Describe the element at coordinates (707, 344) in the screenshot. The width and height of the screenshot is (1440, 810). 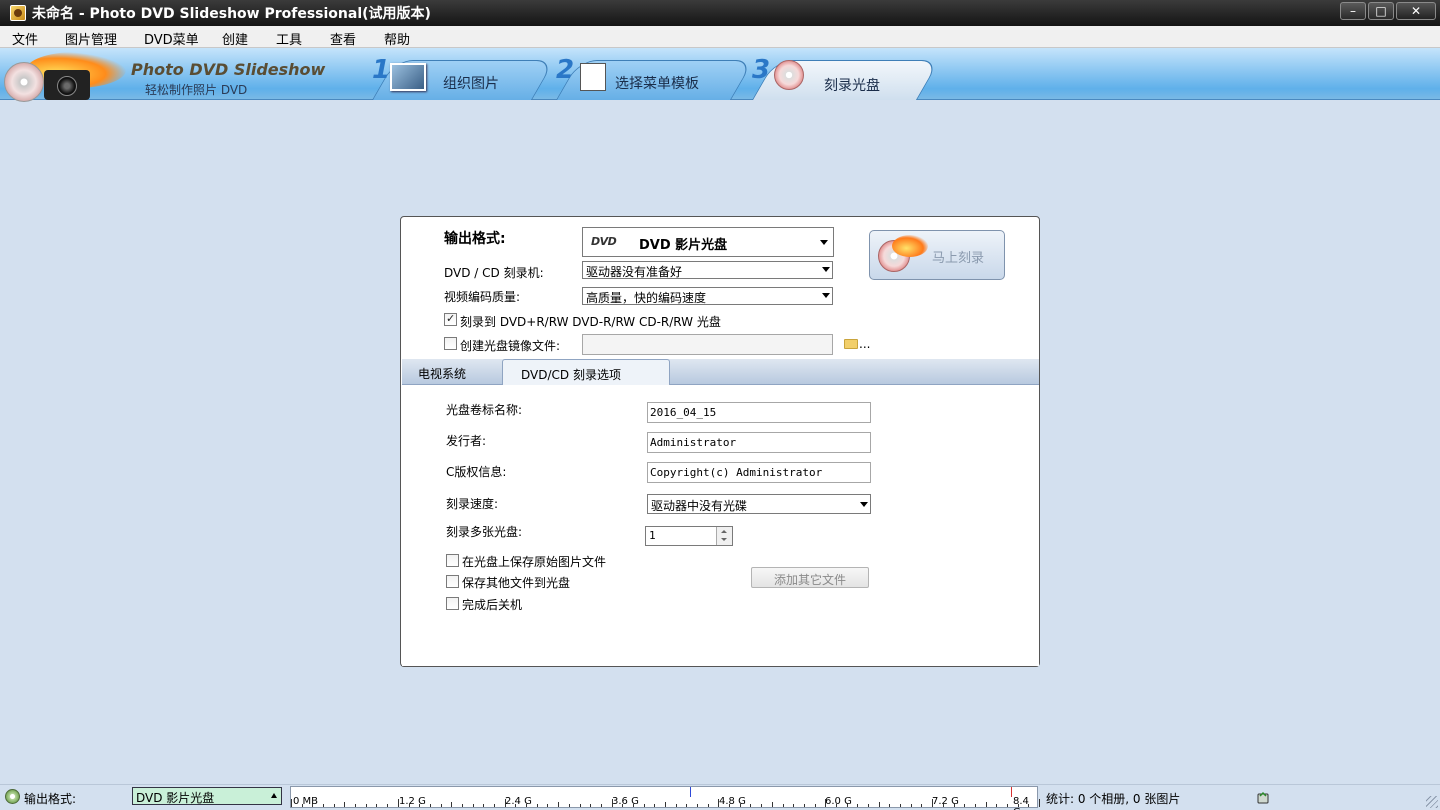
I see `iso-path-field` at that location.